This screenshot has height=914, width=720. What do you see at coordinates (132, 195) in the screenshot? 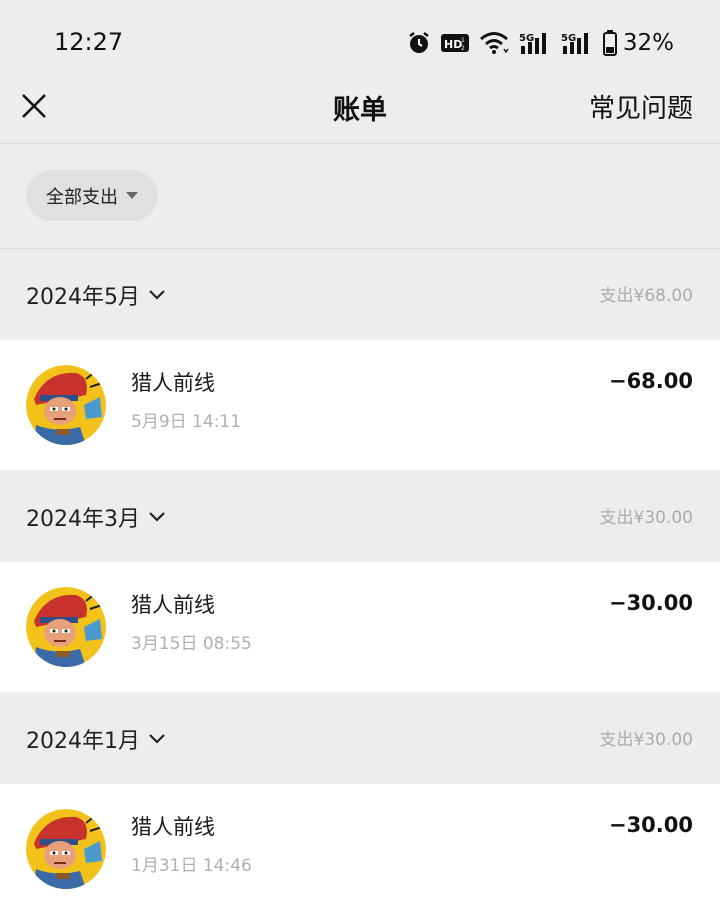
I see `caret-down-icon` at bounding box center [132, 195].